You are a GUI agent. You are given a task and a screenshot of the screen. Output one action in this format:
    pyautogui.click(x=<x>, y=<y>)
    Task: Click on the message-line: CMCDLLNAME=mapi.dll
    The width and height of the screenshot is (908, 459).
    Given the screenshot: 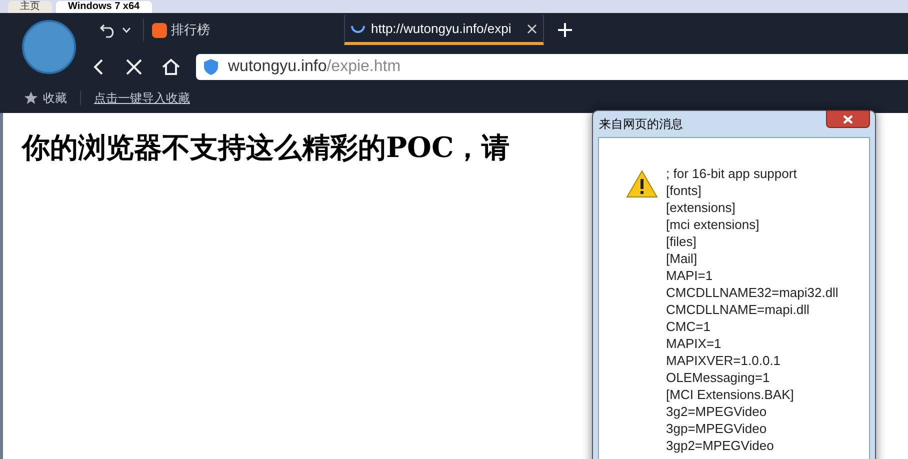 What is the action you would take?
    pyautogui.click(x=738, y=309)
    